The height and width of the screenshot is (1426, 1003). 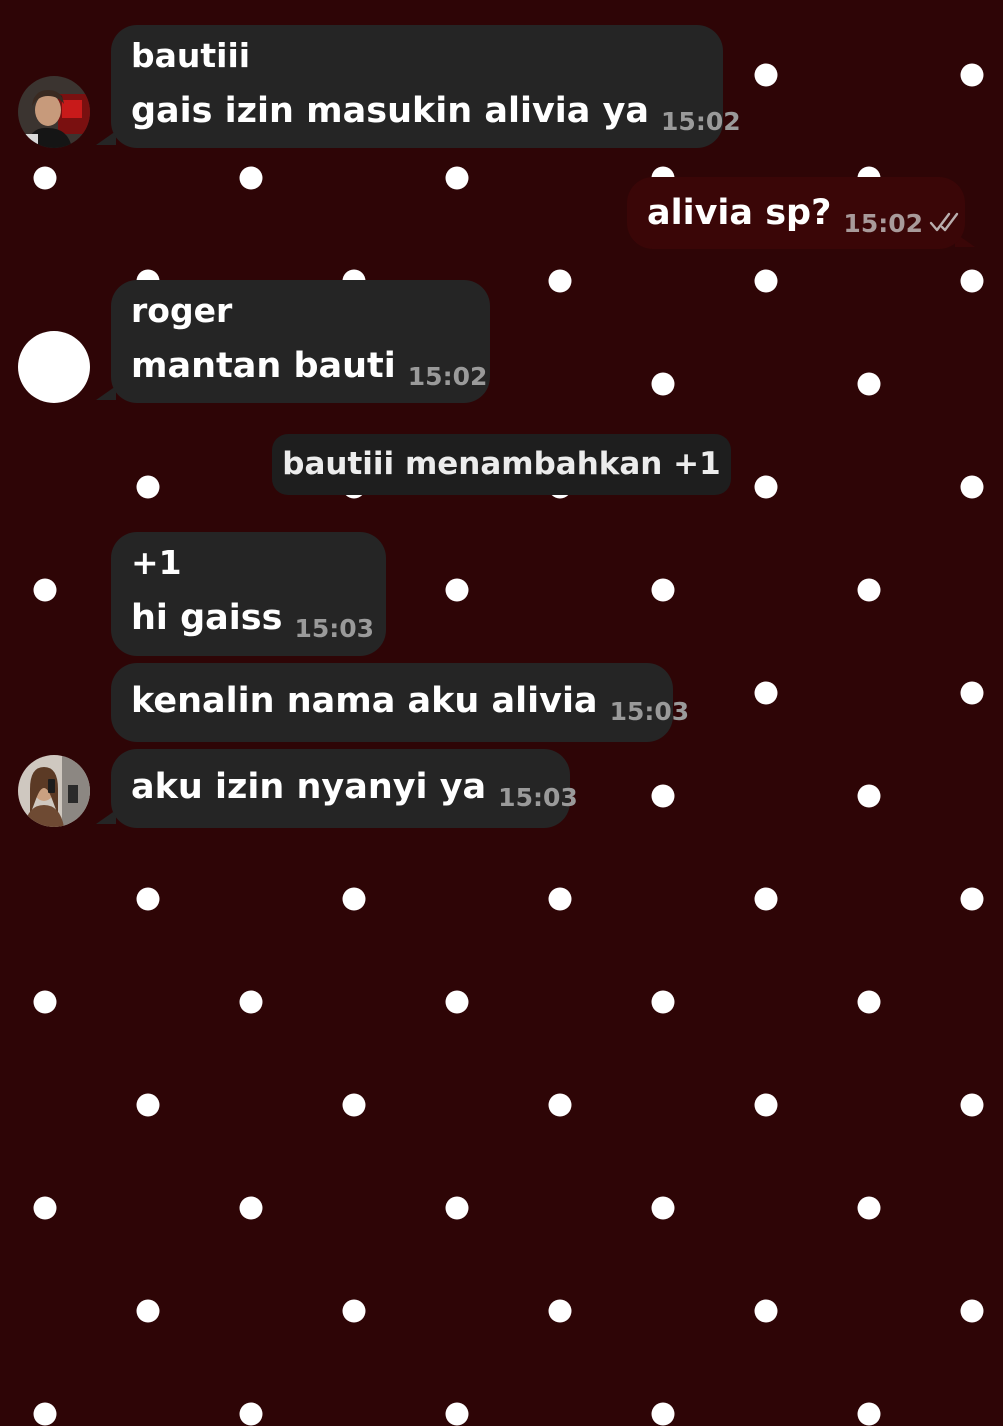 What do you see at coordinates (207, 618) in the screenshot?
I see `message-text: hi gaiss` at bounding box center [207, 618].